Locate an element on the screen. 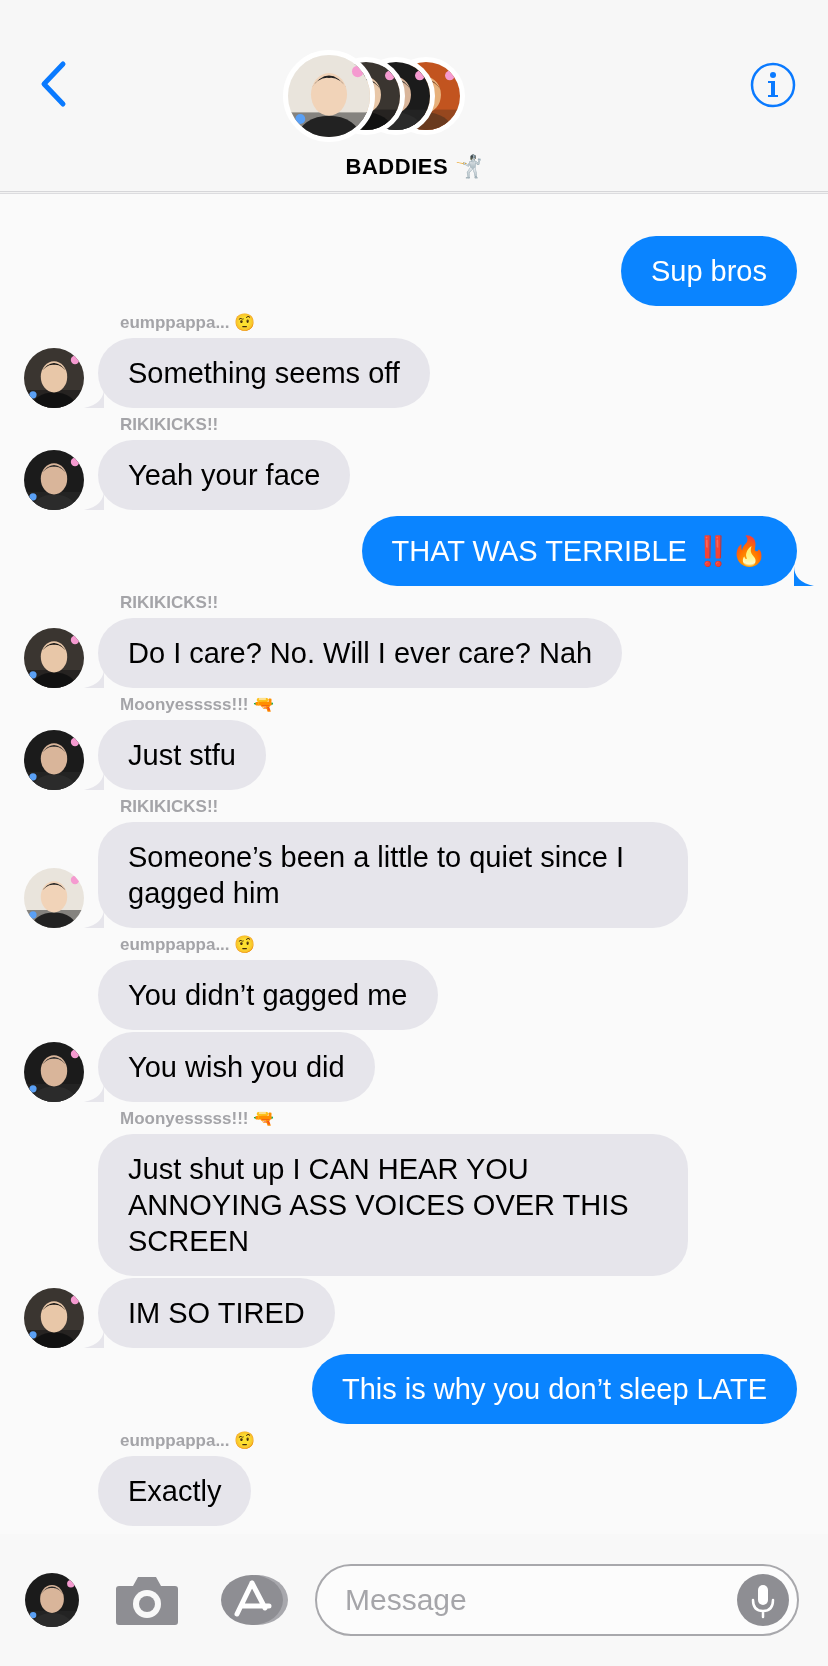  received-message-bubble: Something seems off is located at coordinates (264, 373).